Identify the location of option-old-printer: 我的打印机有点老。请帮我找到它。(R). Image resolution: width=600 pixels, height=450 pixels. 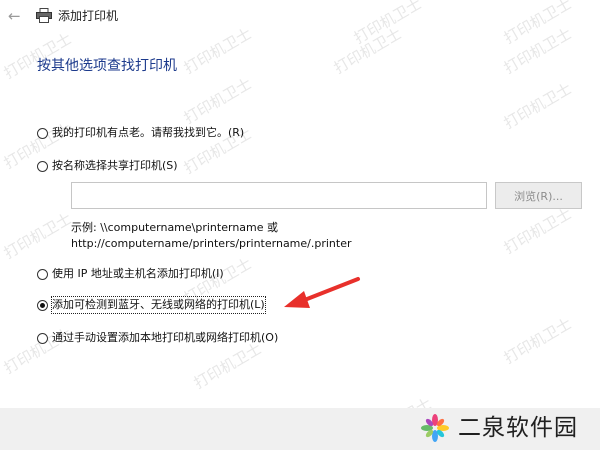
(140, 133).